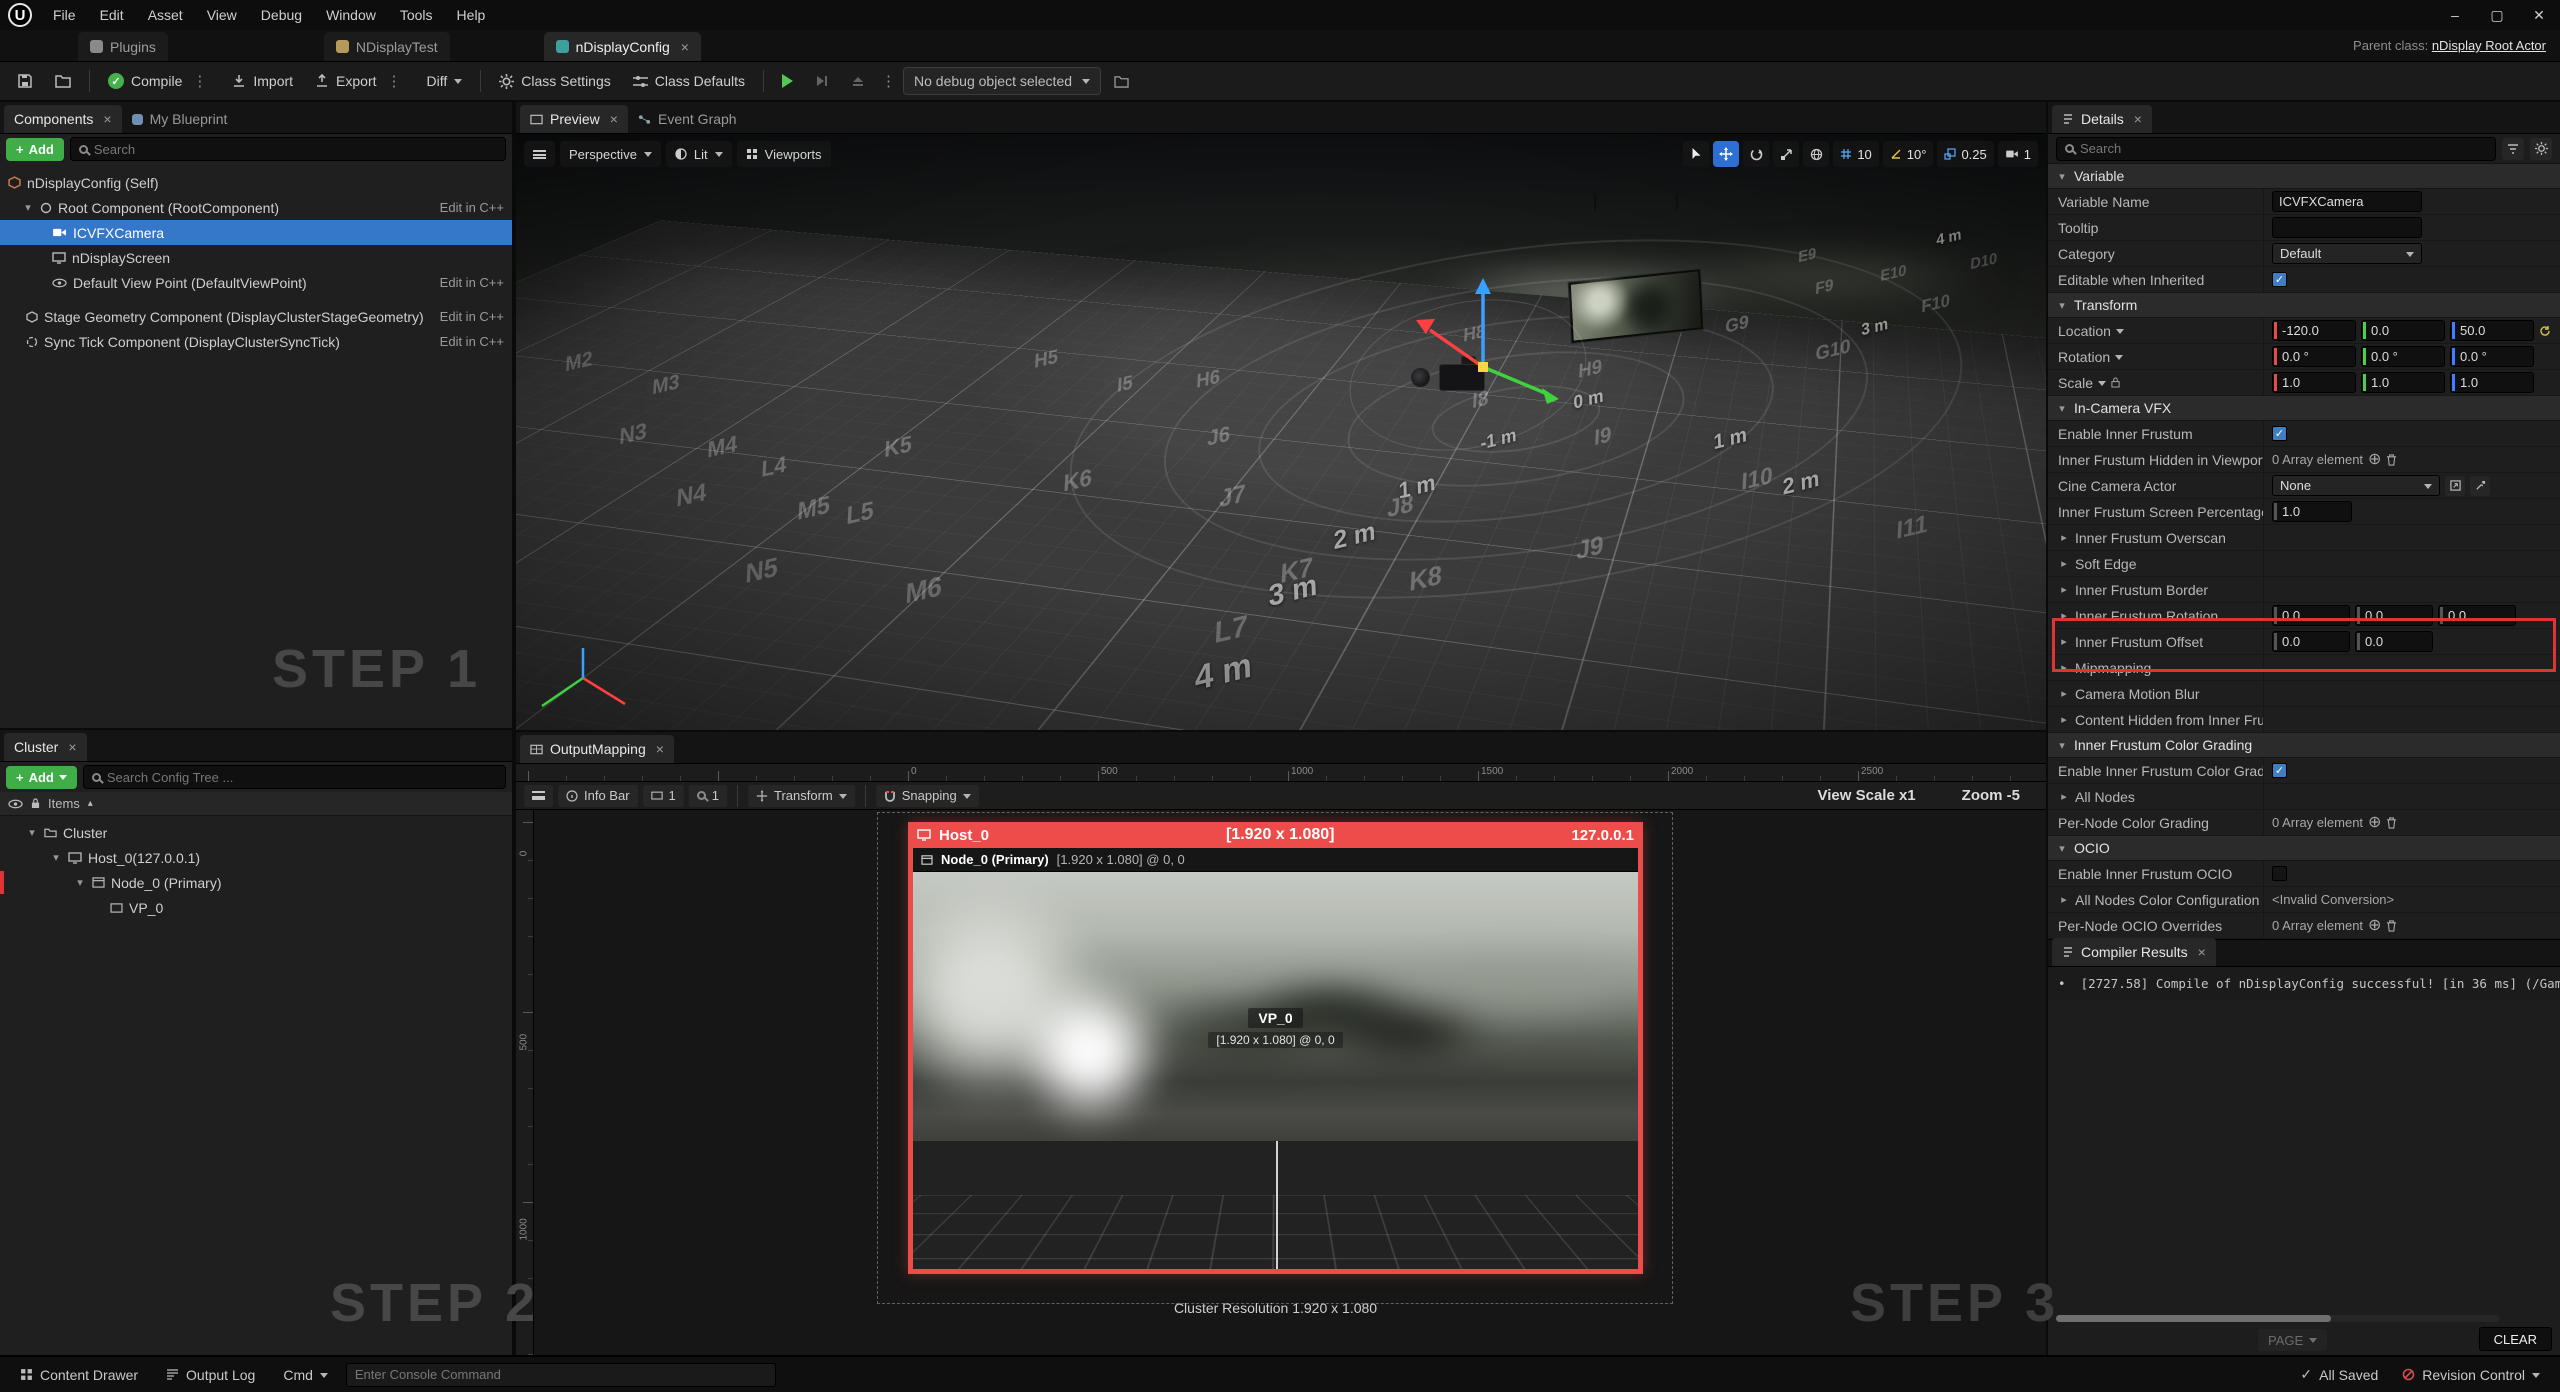 The image size is (2560, 1392). What do you see at coordinates (2279, 770) in the screenshot?
I see `enable-color-grading-checkbox: ✓` at bounding box center [2279, 770].